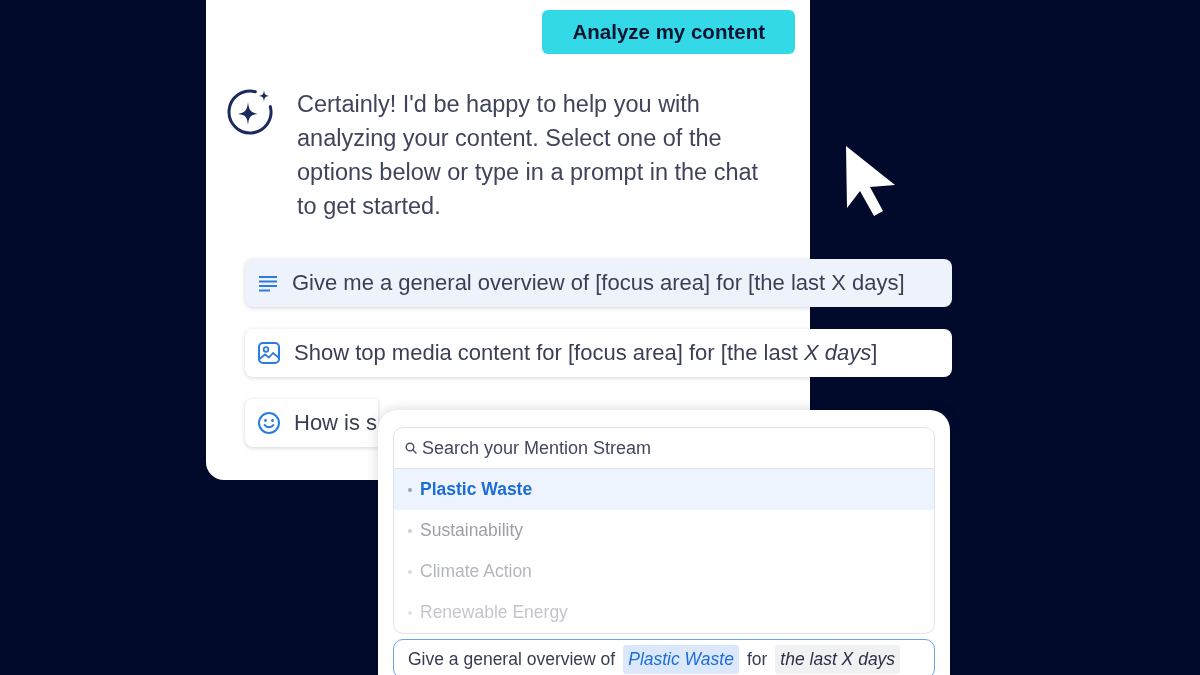 This screenshot has height=675, width=1200. What do you see at coordinates (268, 283) in the screenshot?
I see `text-lines-icon` at bounding box center [268, 283].